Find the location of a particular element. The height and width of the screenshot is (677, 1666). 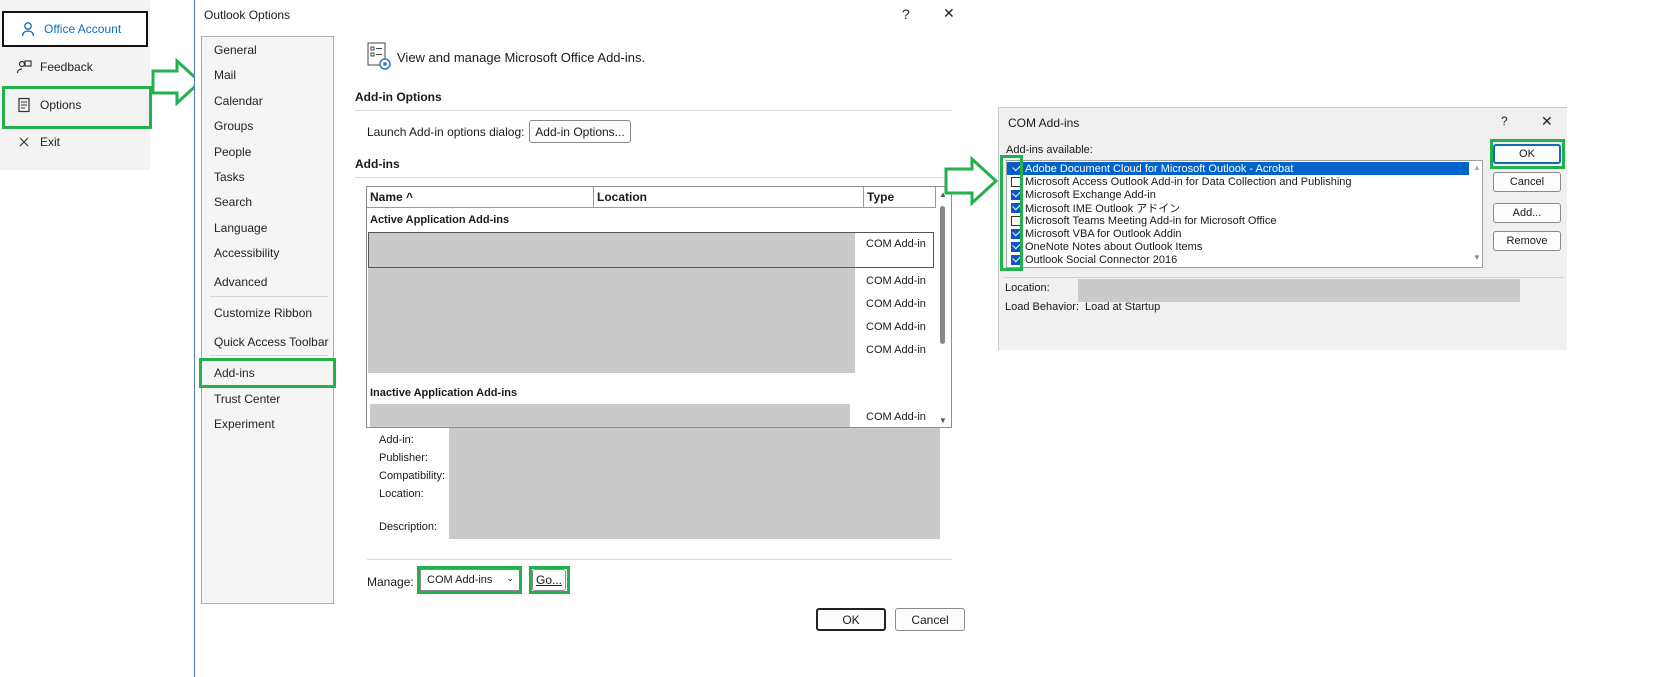

backstage-menu: Office Account Feedback Options Exit is located at coordinates (75, 85).